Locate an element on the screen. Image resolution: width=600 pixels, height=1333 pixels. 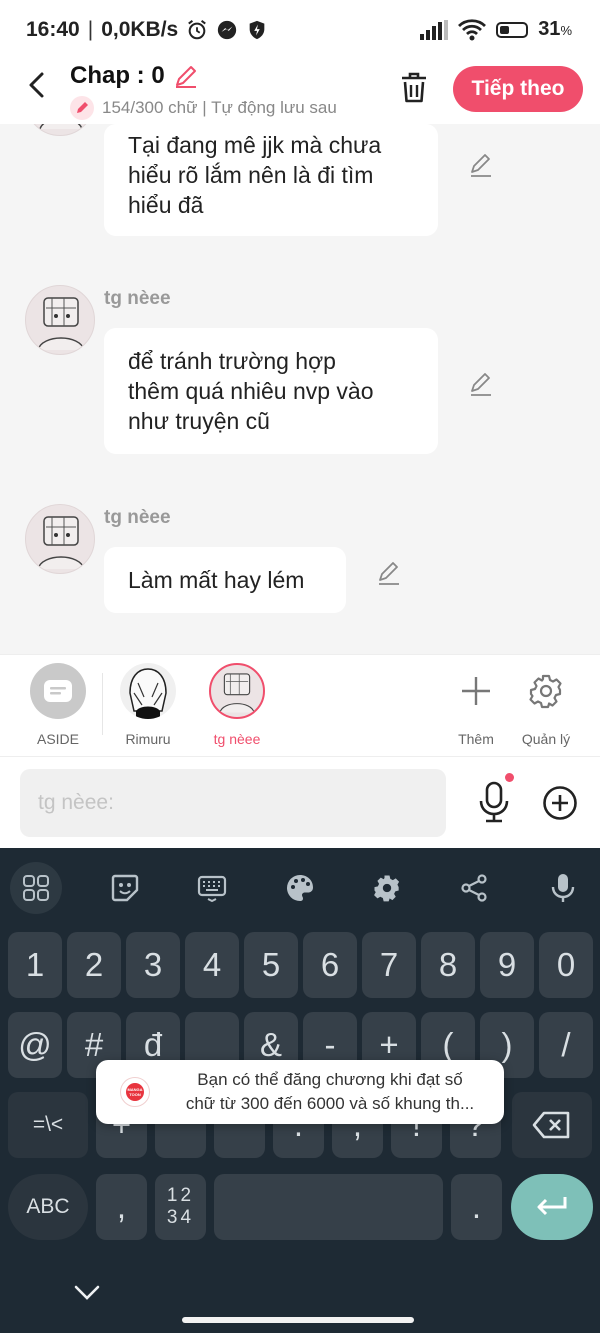
character-aside: ASIDE is located at coordinates (58, 705).